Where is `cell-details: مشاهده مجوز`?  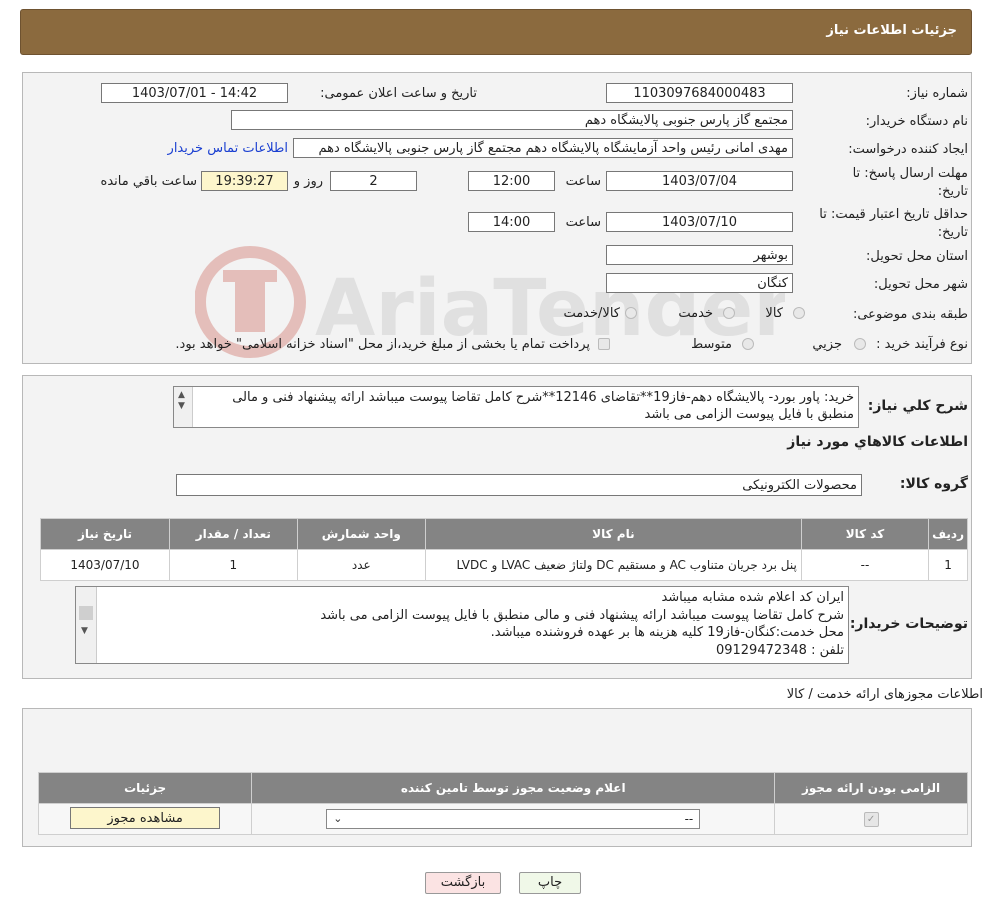 cell-details: مشاهده مجوز is located at coordinates (145, 819).